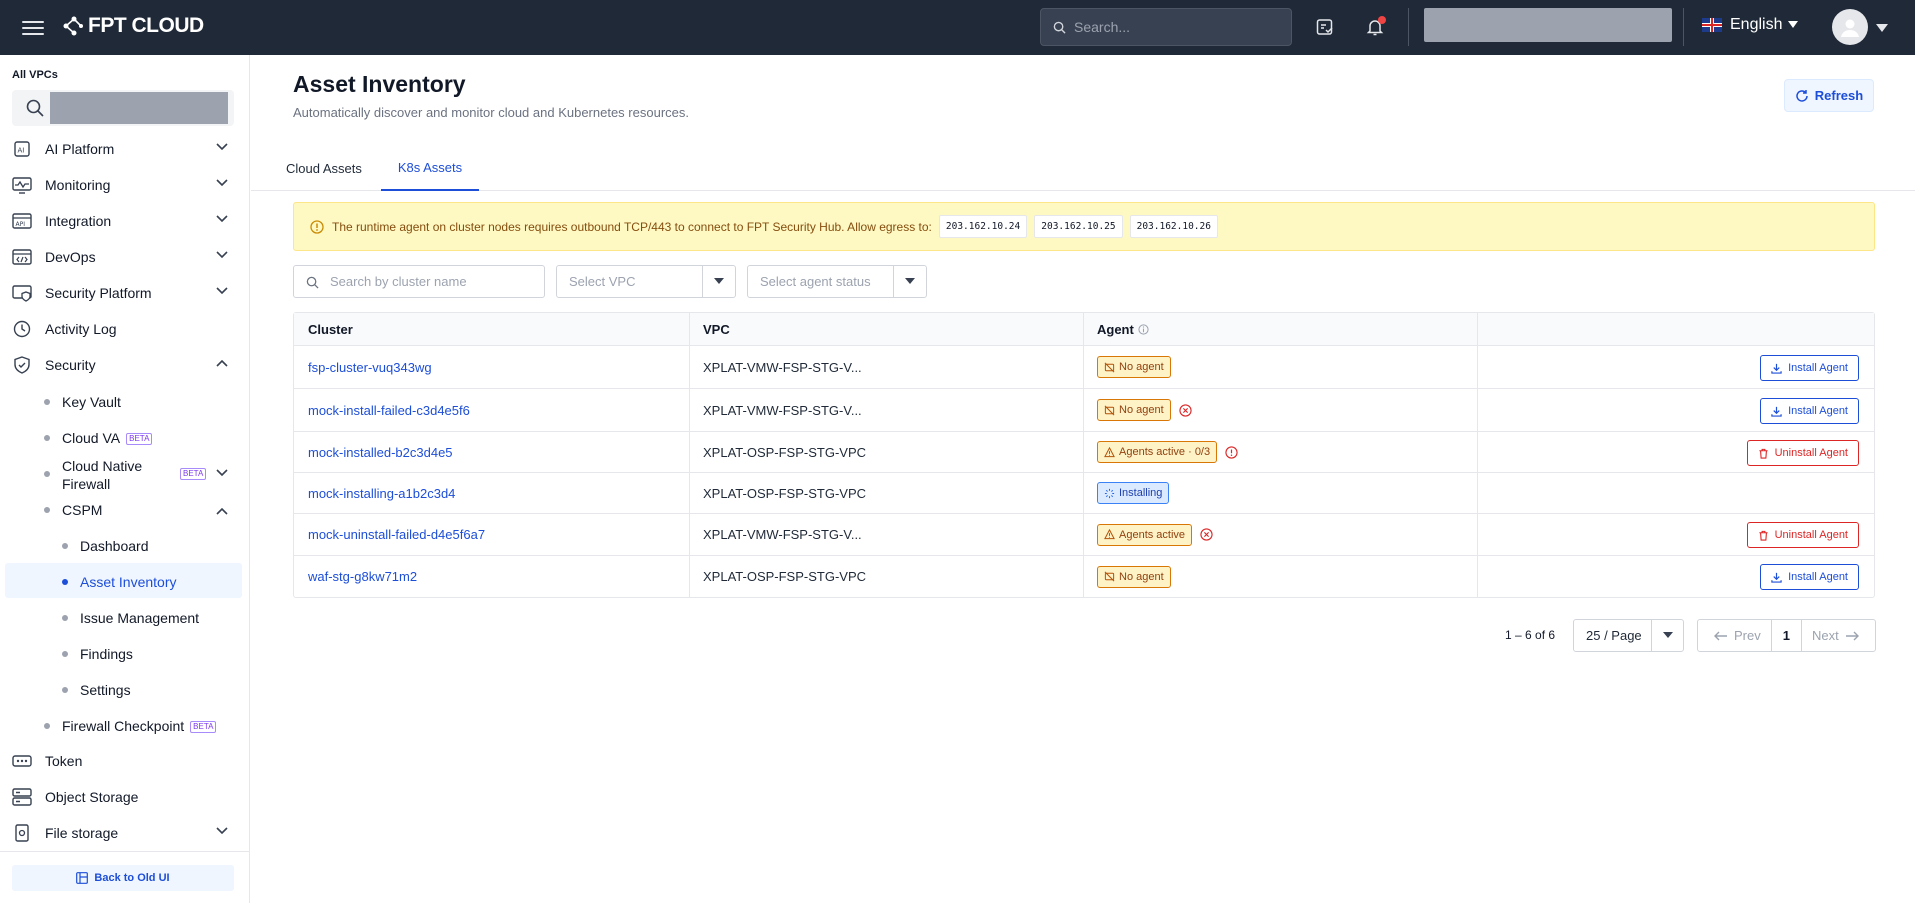  What do you see at coordinates (125, 512) in the screenshot?
I see `sidebar-item-cspm: CSPM` at bounding box center [125, 512].